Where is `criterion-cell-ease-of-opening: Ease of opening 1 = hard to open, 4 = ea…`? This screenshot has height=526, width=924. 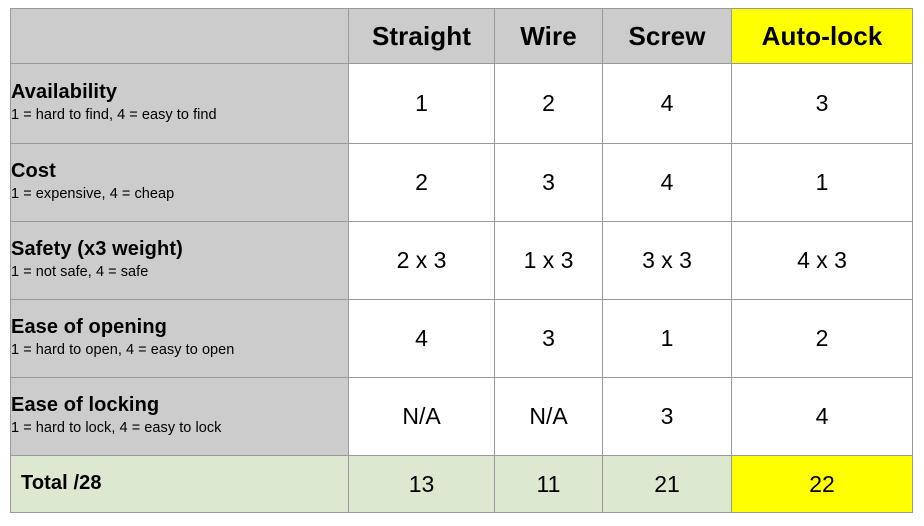
criterion-cell-ease-of-opening: Ease of opening 1 = hard to open, 4 = ea… is located at coordinates (179, 338).